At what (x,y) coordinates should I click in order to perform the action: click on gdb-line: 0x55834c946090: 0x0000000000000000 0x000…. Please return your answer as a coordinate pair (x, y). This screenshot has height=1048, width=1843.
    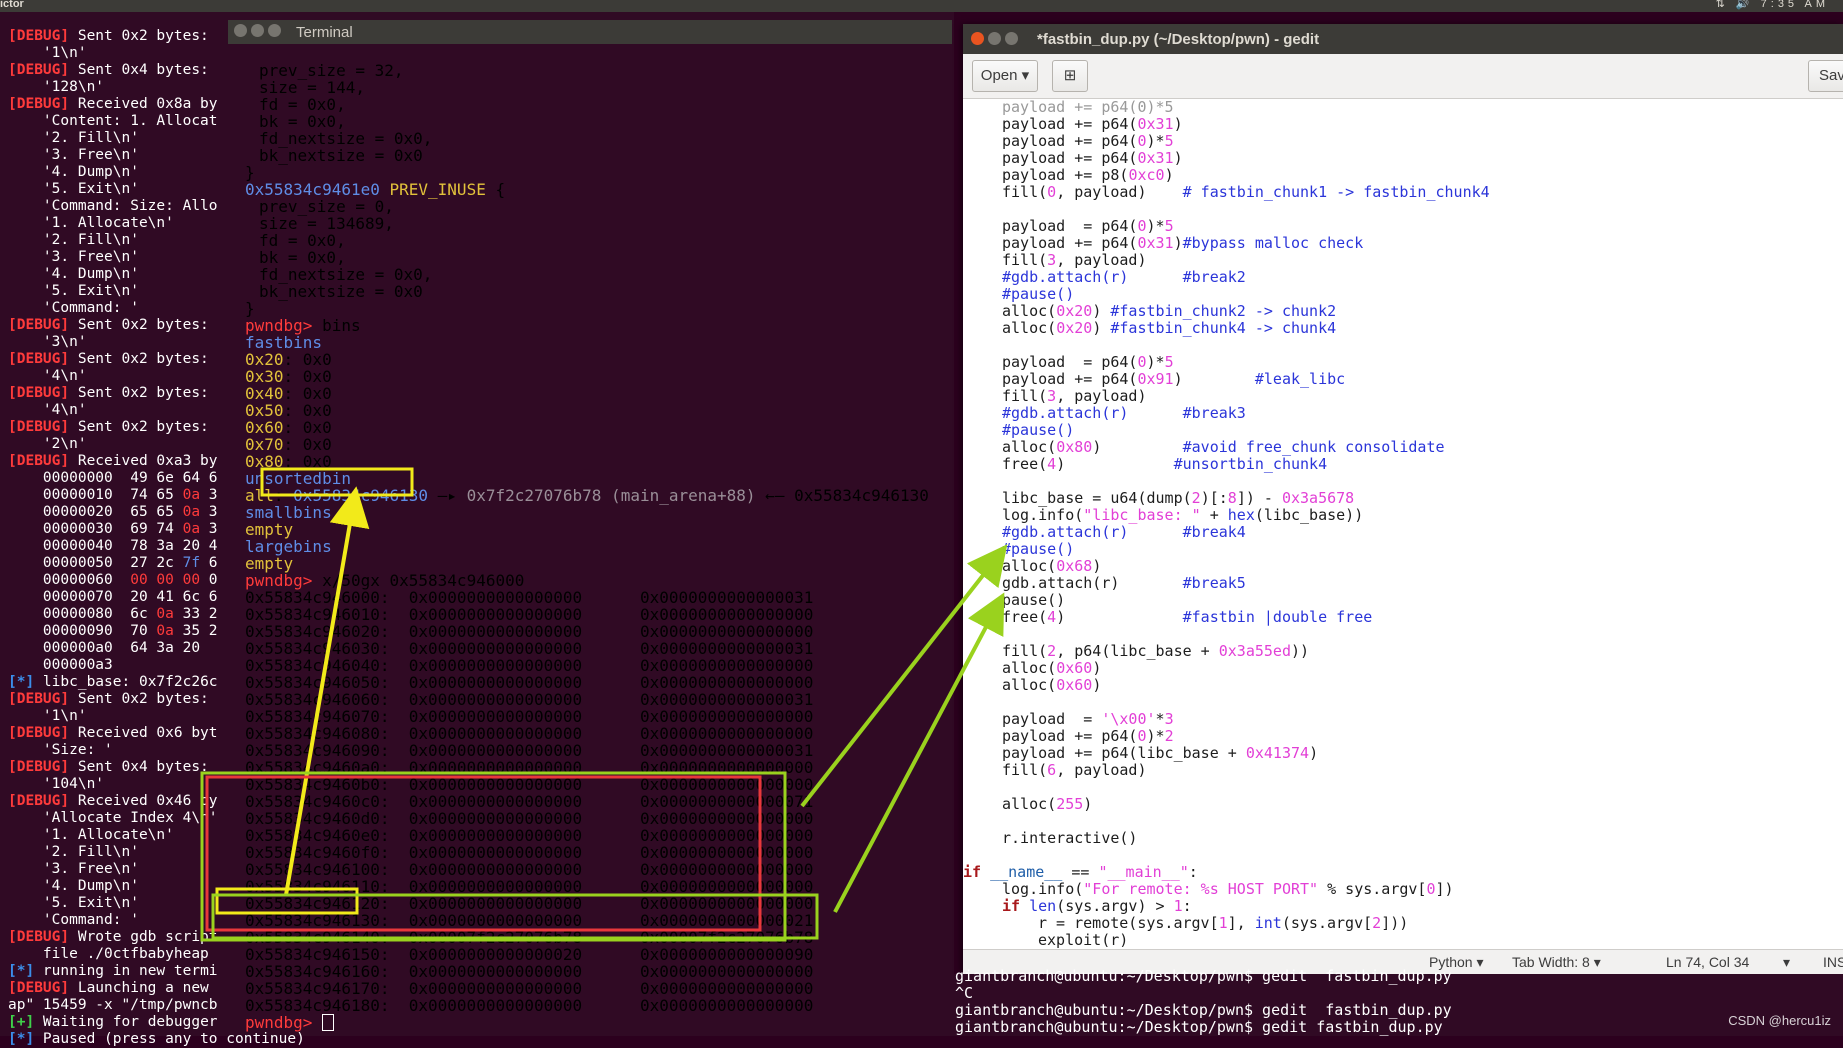
    Looking at the image, I should click on (529, 750).